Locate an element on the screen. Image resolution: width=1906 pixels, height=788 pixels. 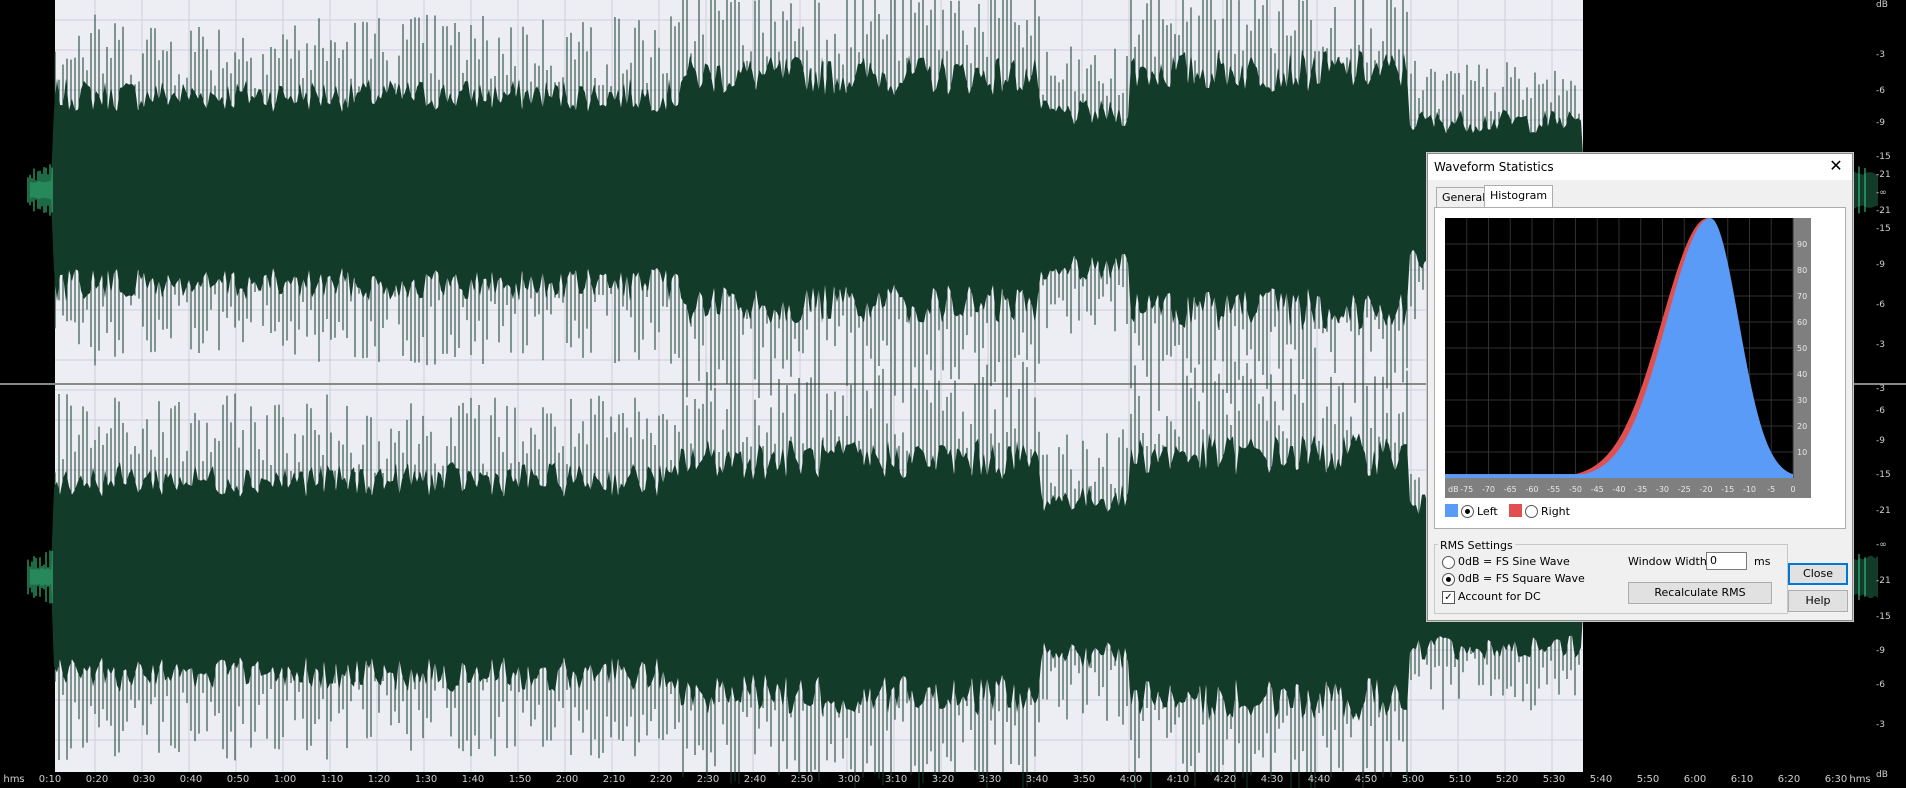
time-ruler-label: 1:50 is located at coordinates (520, 779).